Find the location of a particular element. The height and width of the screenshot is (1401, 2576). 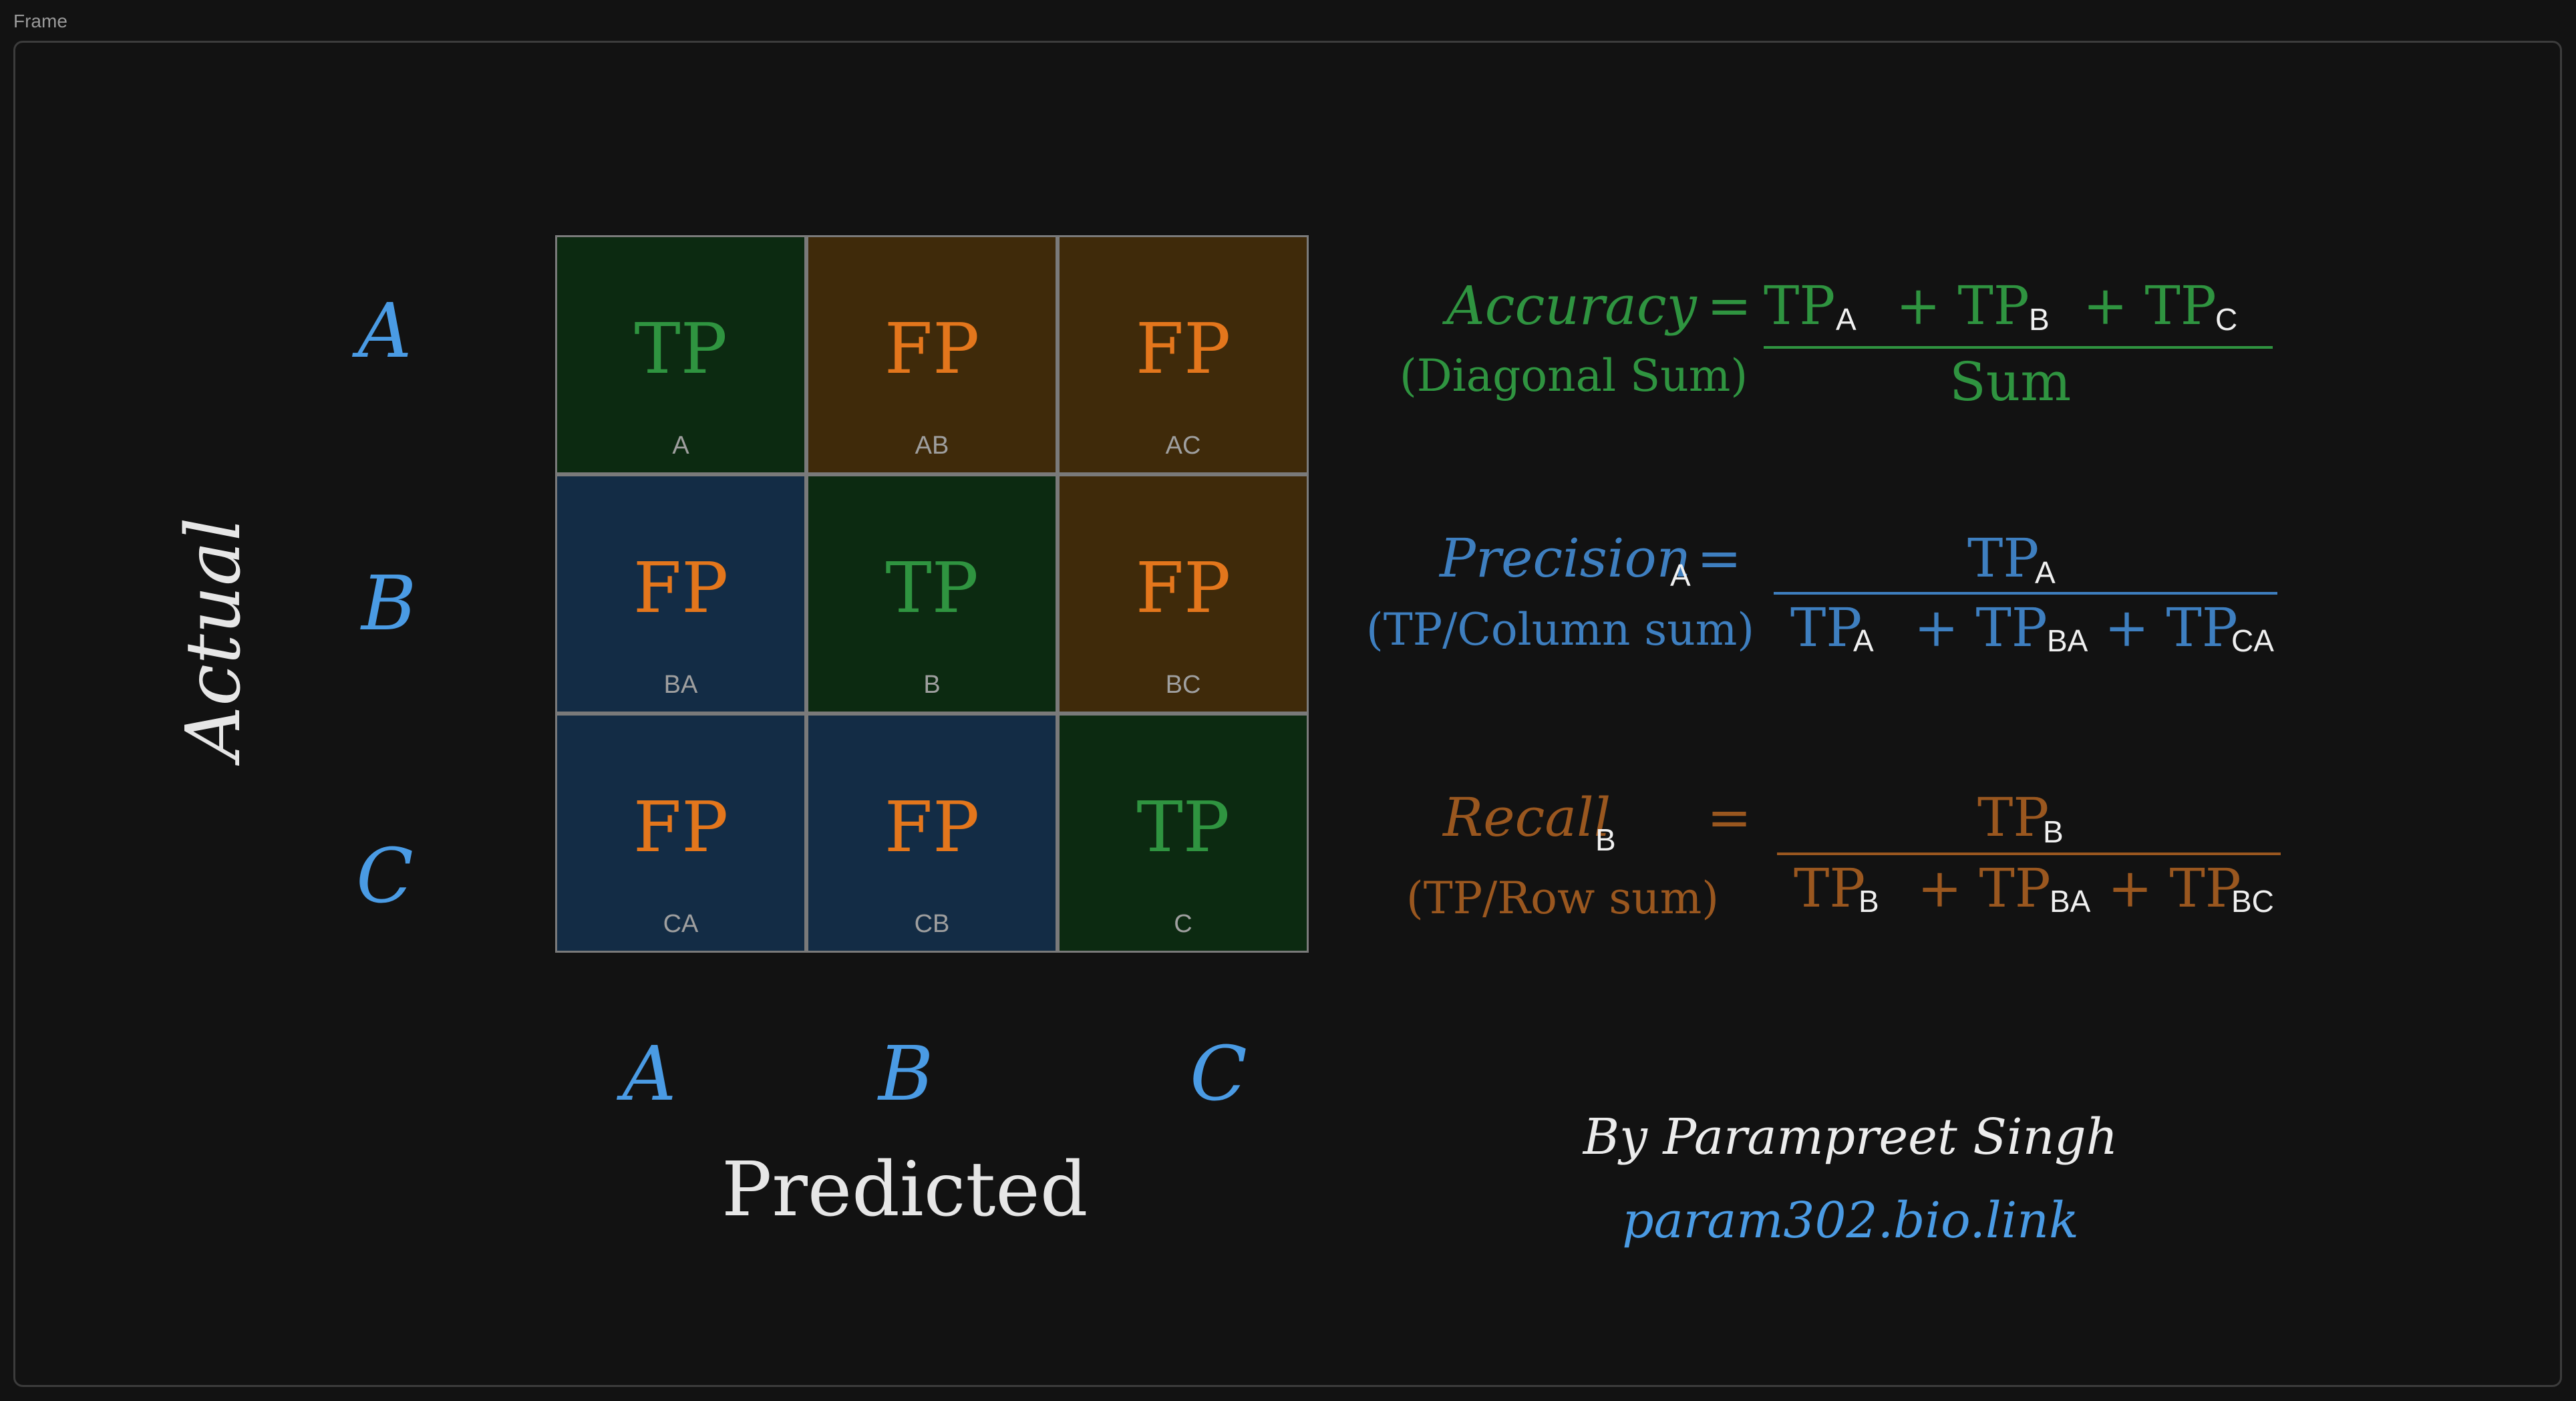

cell-sub-label: AC is located at coordinates (1183, 446).